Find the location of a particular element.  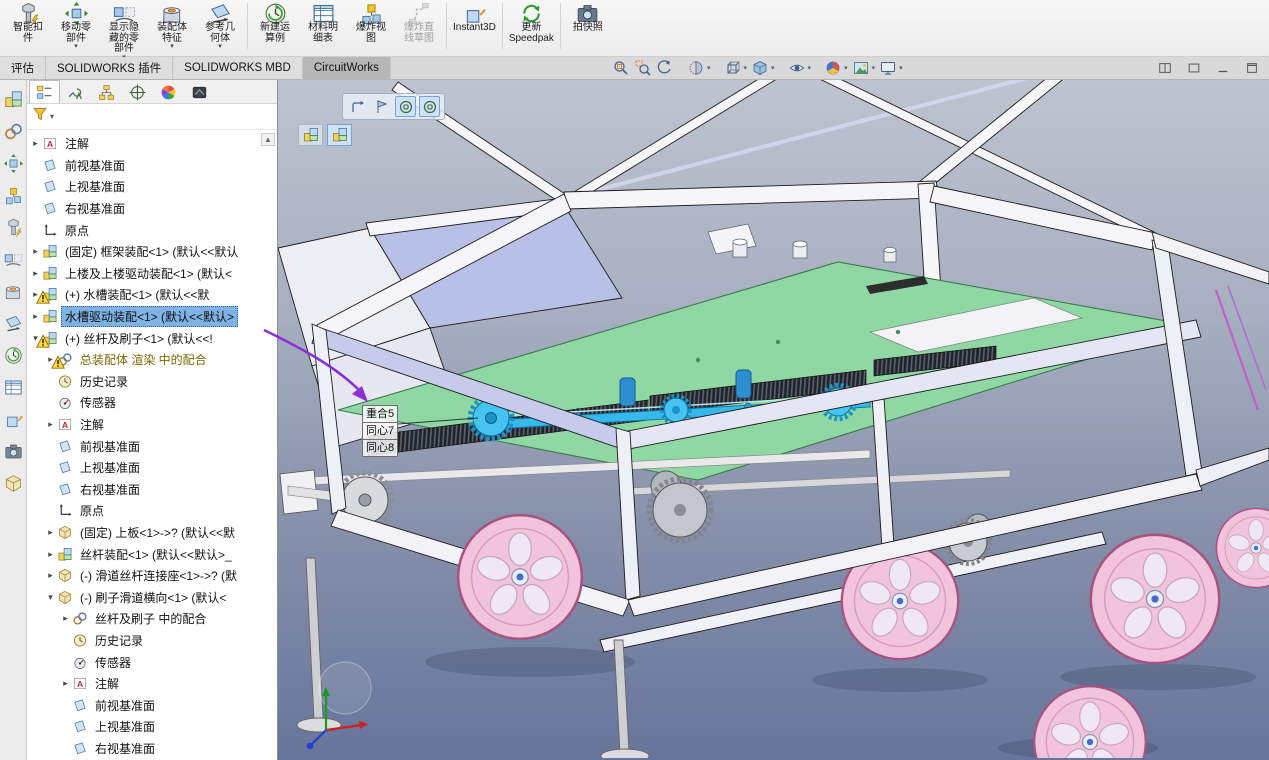

edit-appearance is located at coordinates (833, 68).